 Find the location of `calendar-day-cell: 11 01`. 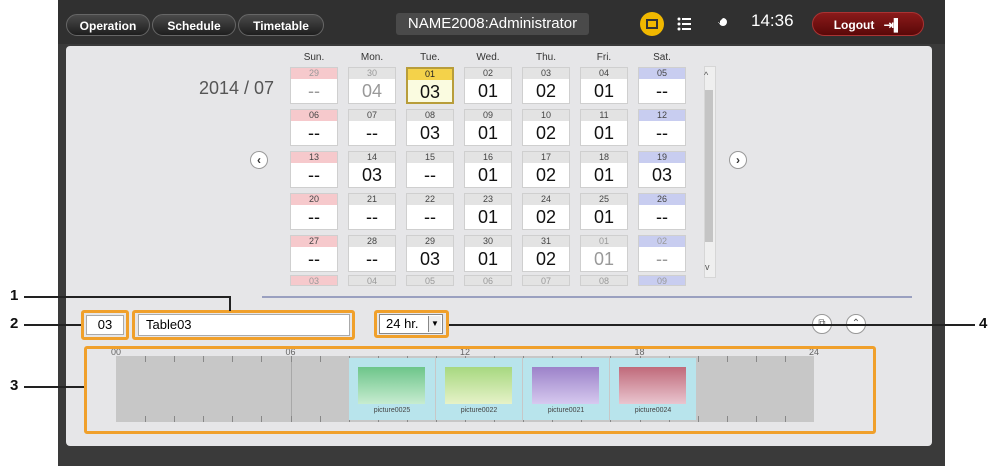

calendar-day-cell: 11 01 is located at coordinates (604, 127).